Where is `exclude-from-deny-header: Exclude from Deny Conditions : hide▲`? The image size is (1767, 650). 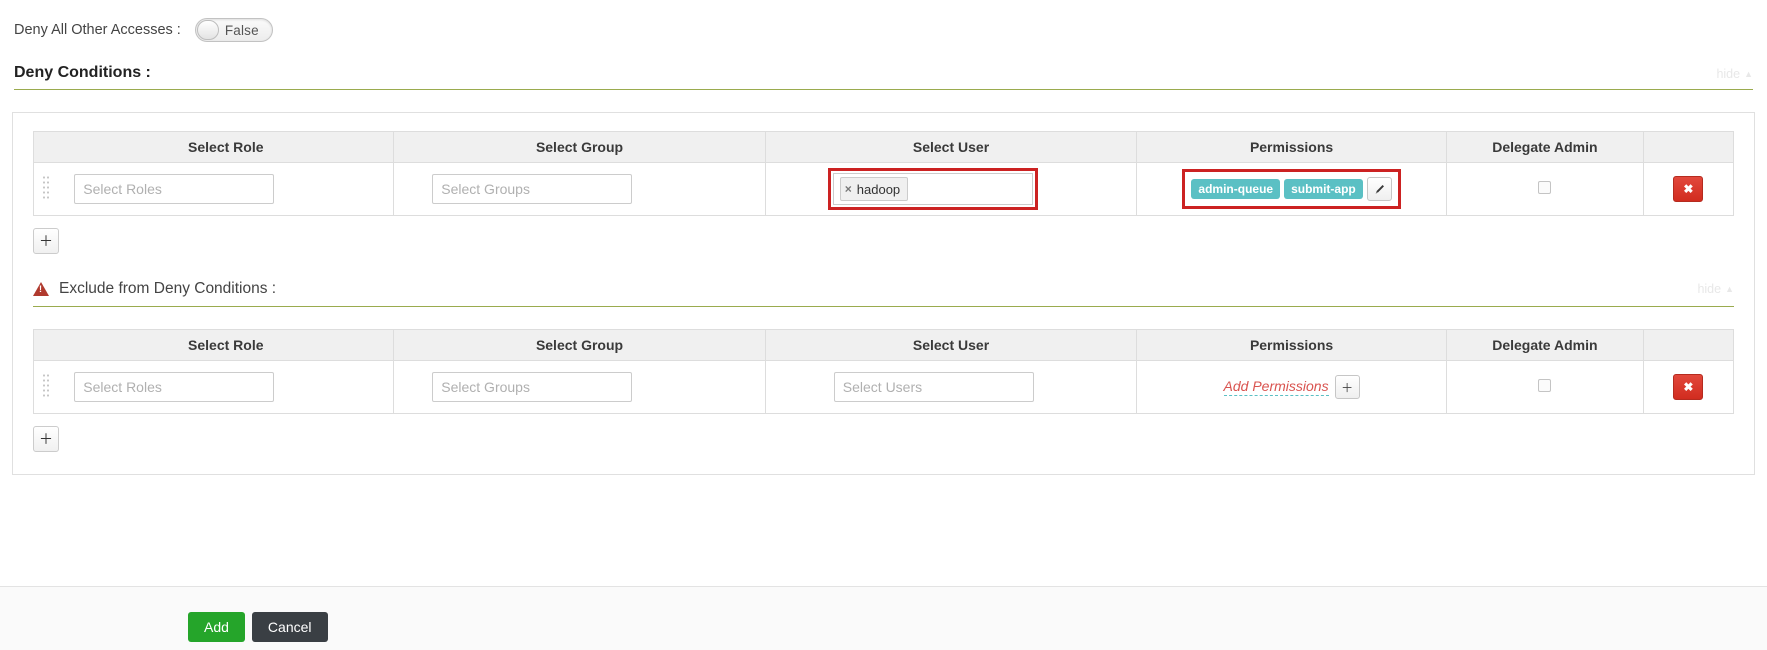 exclude-from-deny-header: Exclude from Deny Conditions : hide▲ is located at coordinates (883, 293).